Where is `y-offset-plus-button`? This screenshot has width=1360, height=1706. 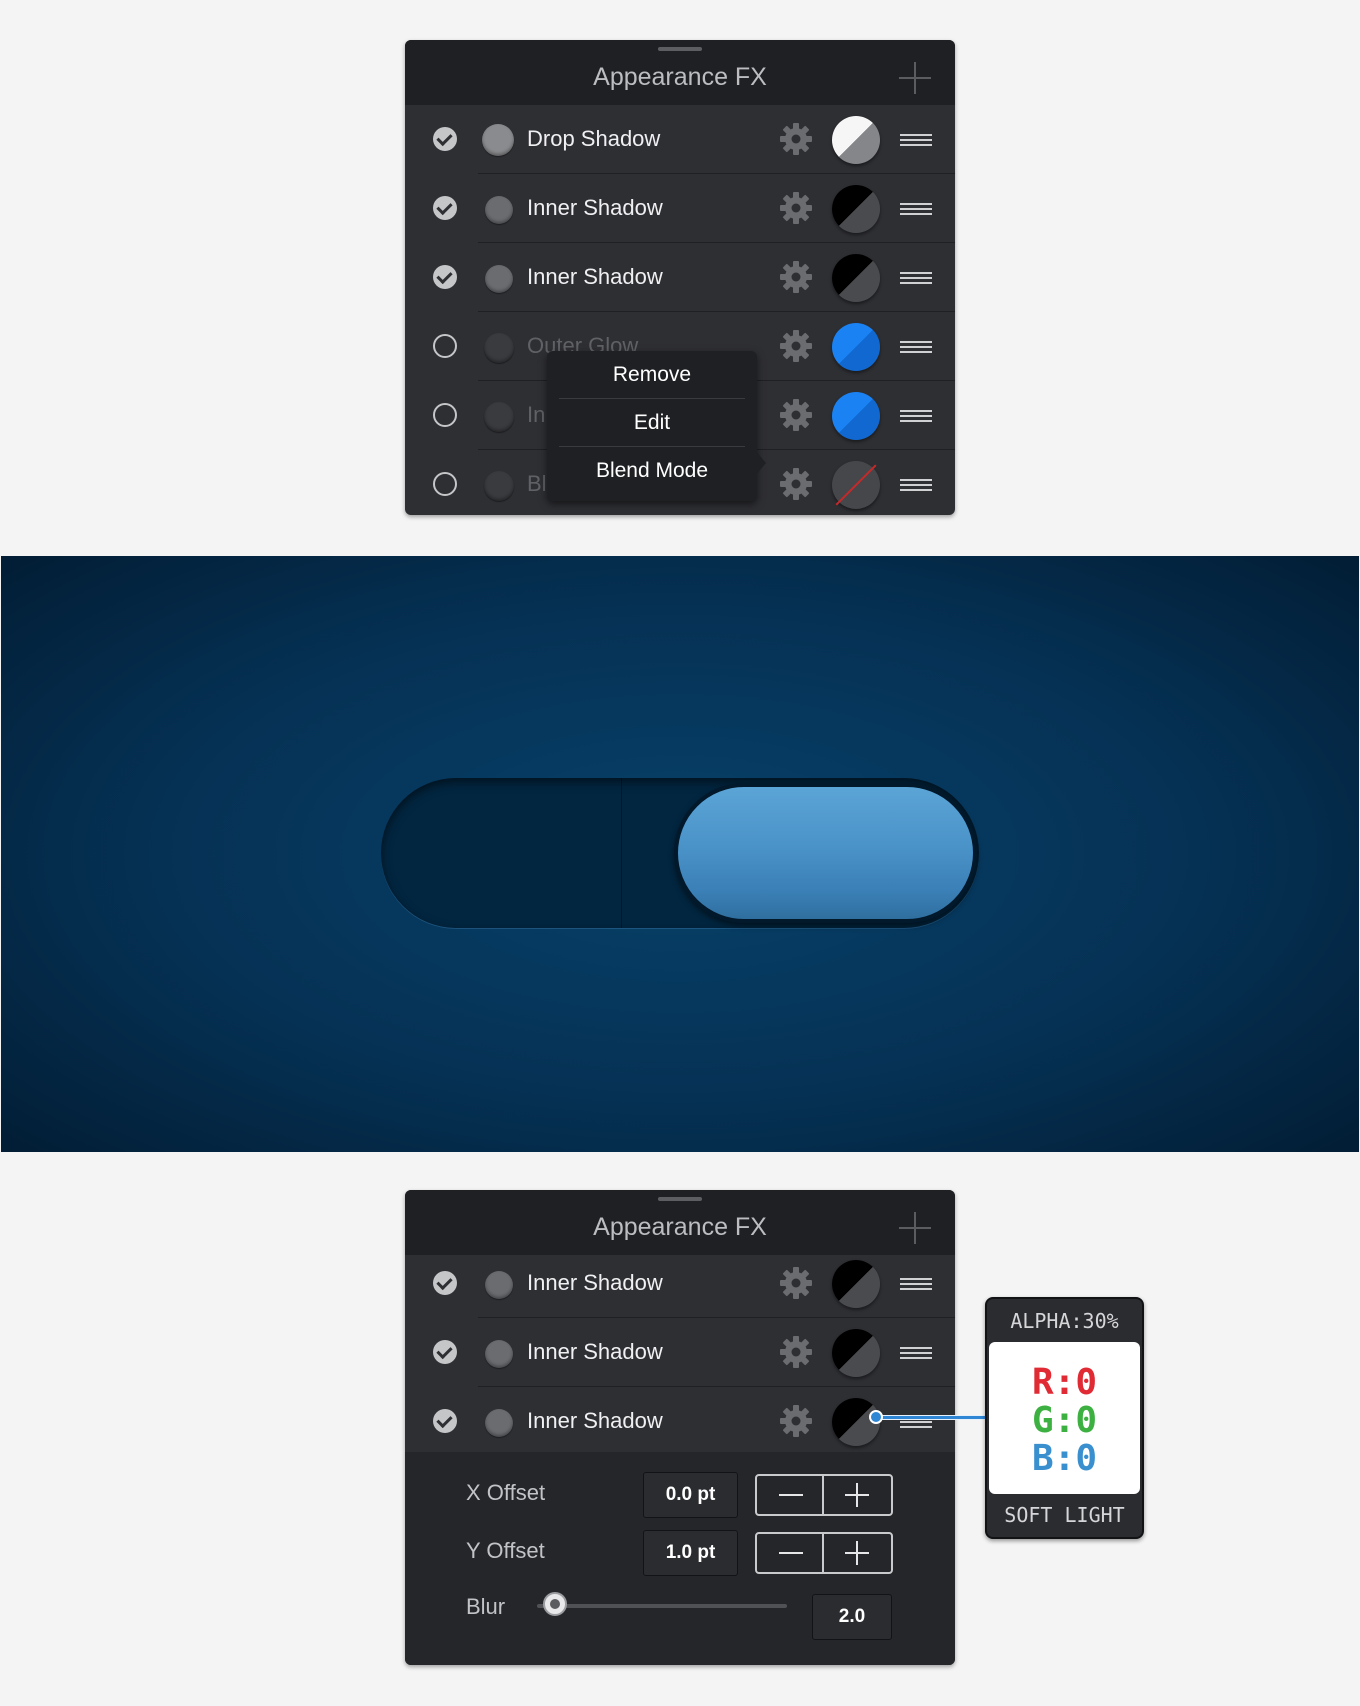
y-offset-plus-button is located at coordinates (857, 1553).